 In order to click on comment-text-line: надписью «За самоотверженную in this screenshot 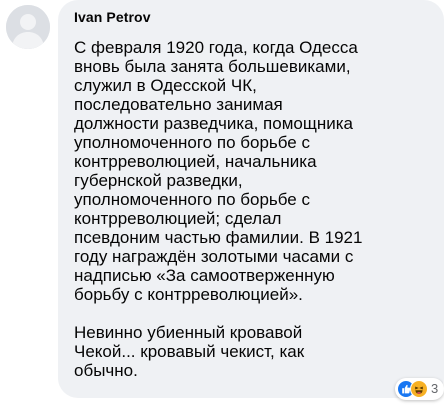, I will do `click(204, 275)`.